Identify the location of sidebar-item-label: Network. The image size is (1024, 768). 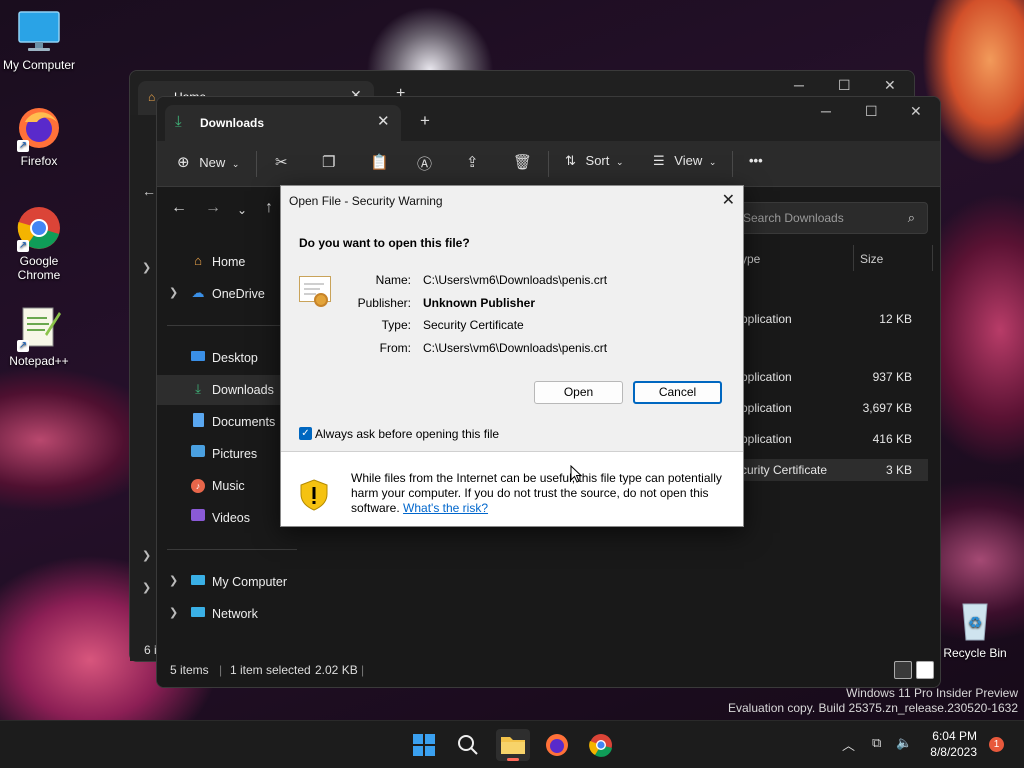
(235, 614).